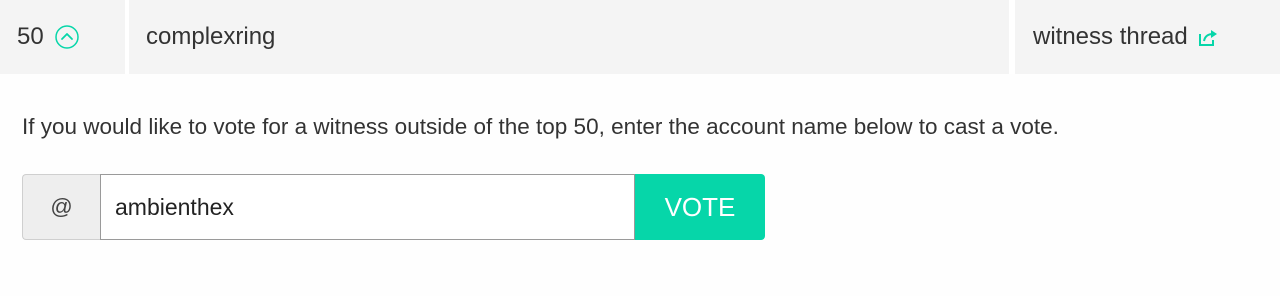 The width and height of the screenshot is (1280, 296). Describe the element at coordinates (210, 37) in the screenshot. I see `witness-name: complexring` at that location.